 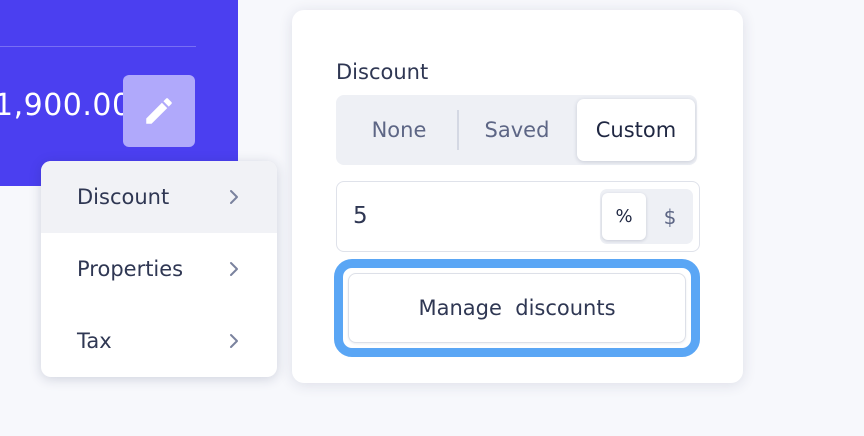 I want to click on discount-value: 5, so click(x=360, y=216).